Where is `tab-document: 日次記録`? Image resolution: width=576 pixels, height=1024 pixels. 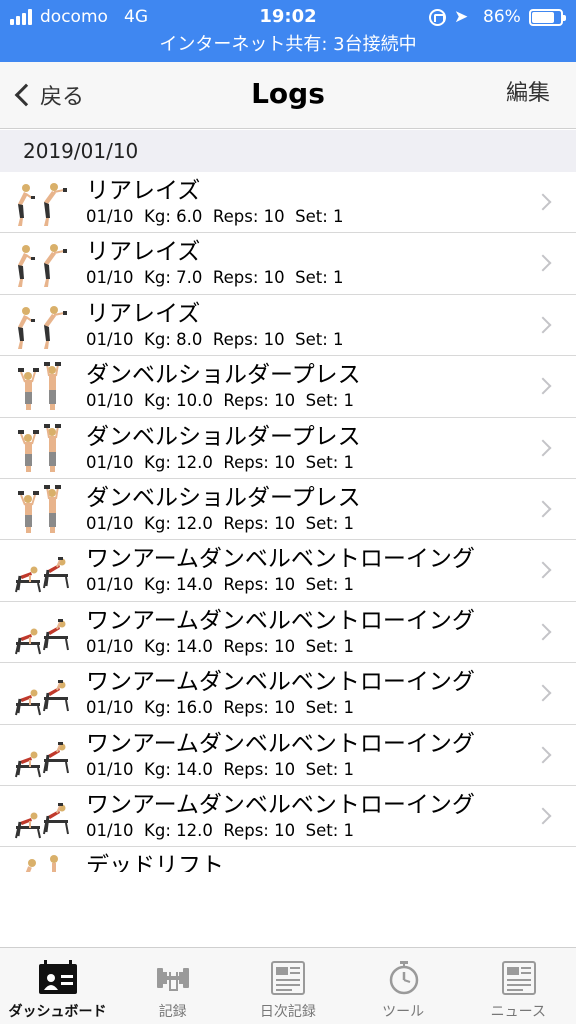
tab-document: 日次記録 is located at coordinates (287, 986).